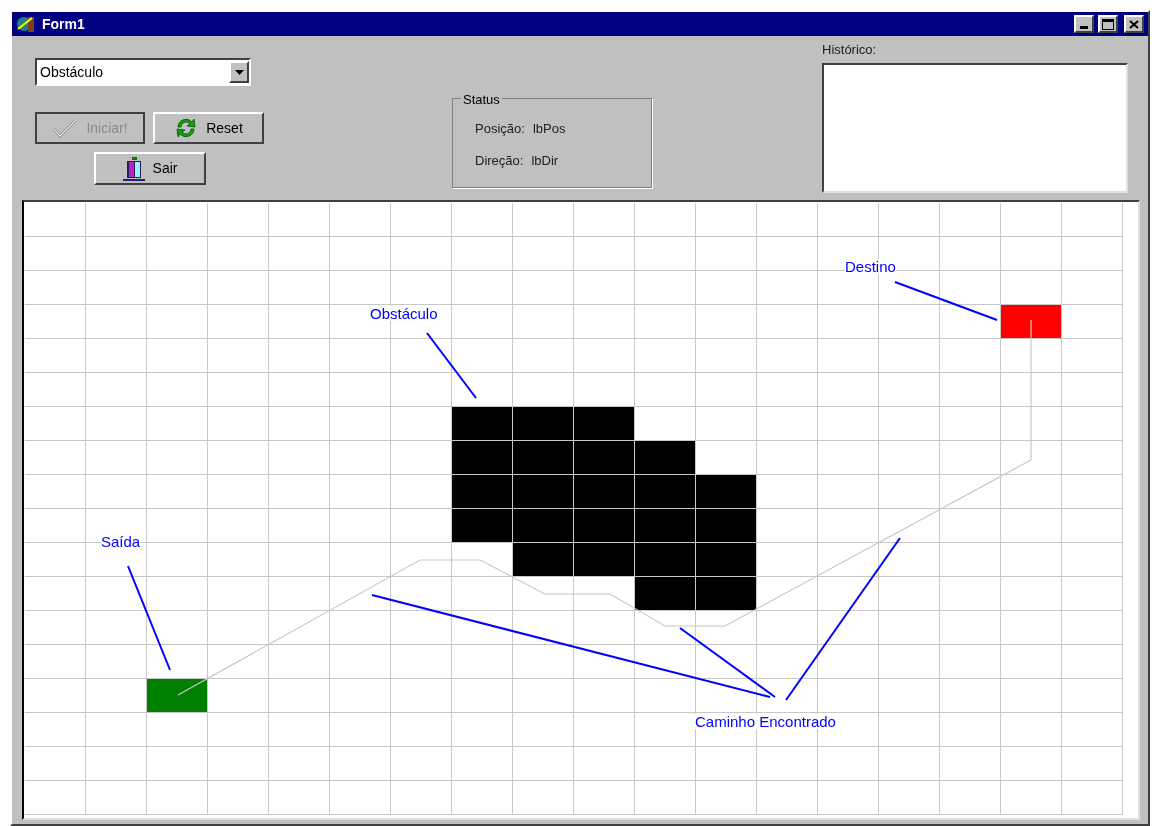 Image resolution: width=1155 pixels, height=826 pixels. Describe the element at coordinates (545, 160) in the screenshot. I see `status-value: lbDir` at that location.